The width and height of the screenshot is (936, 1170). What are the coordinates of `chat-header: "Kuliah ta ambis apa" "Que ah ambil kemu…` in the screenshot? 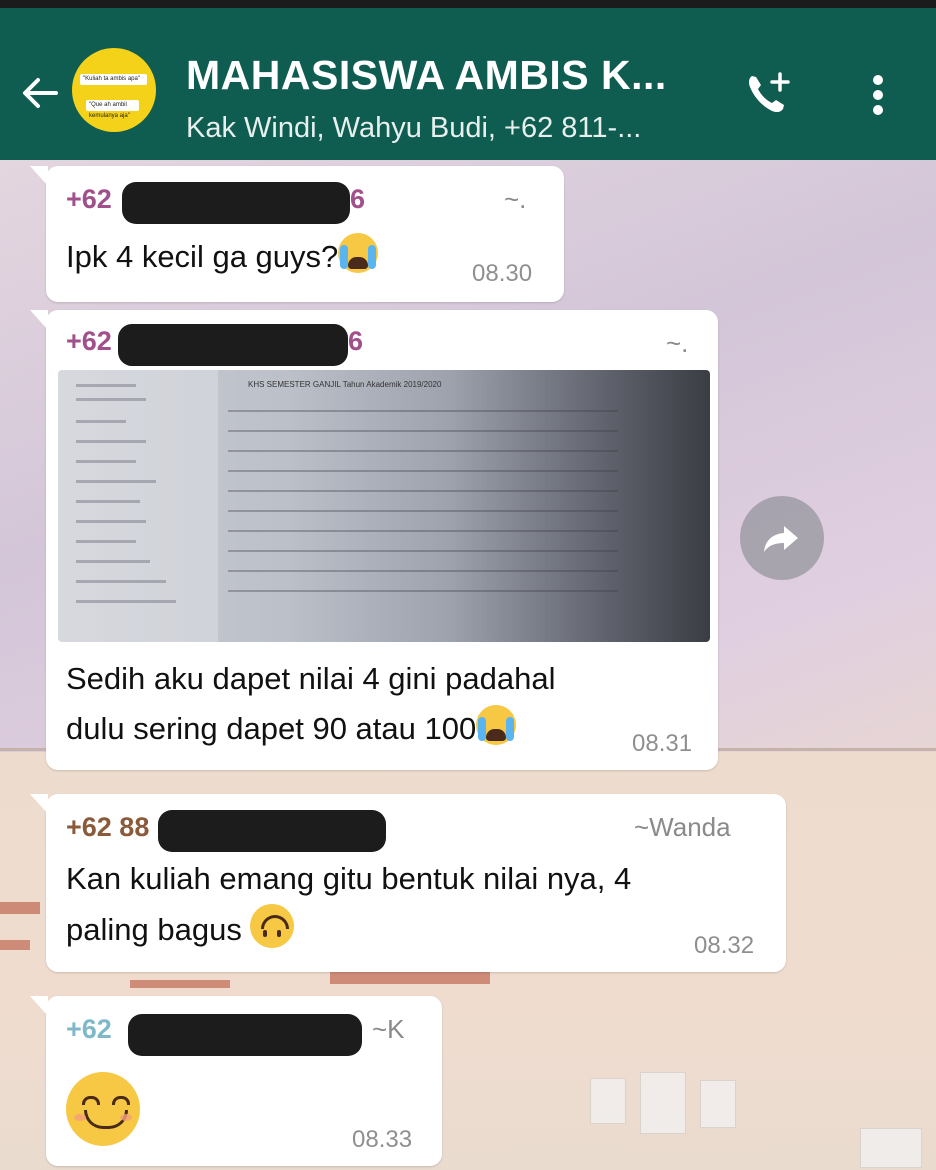 It's located at (468, 80).